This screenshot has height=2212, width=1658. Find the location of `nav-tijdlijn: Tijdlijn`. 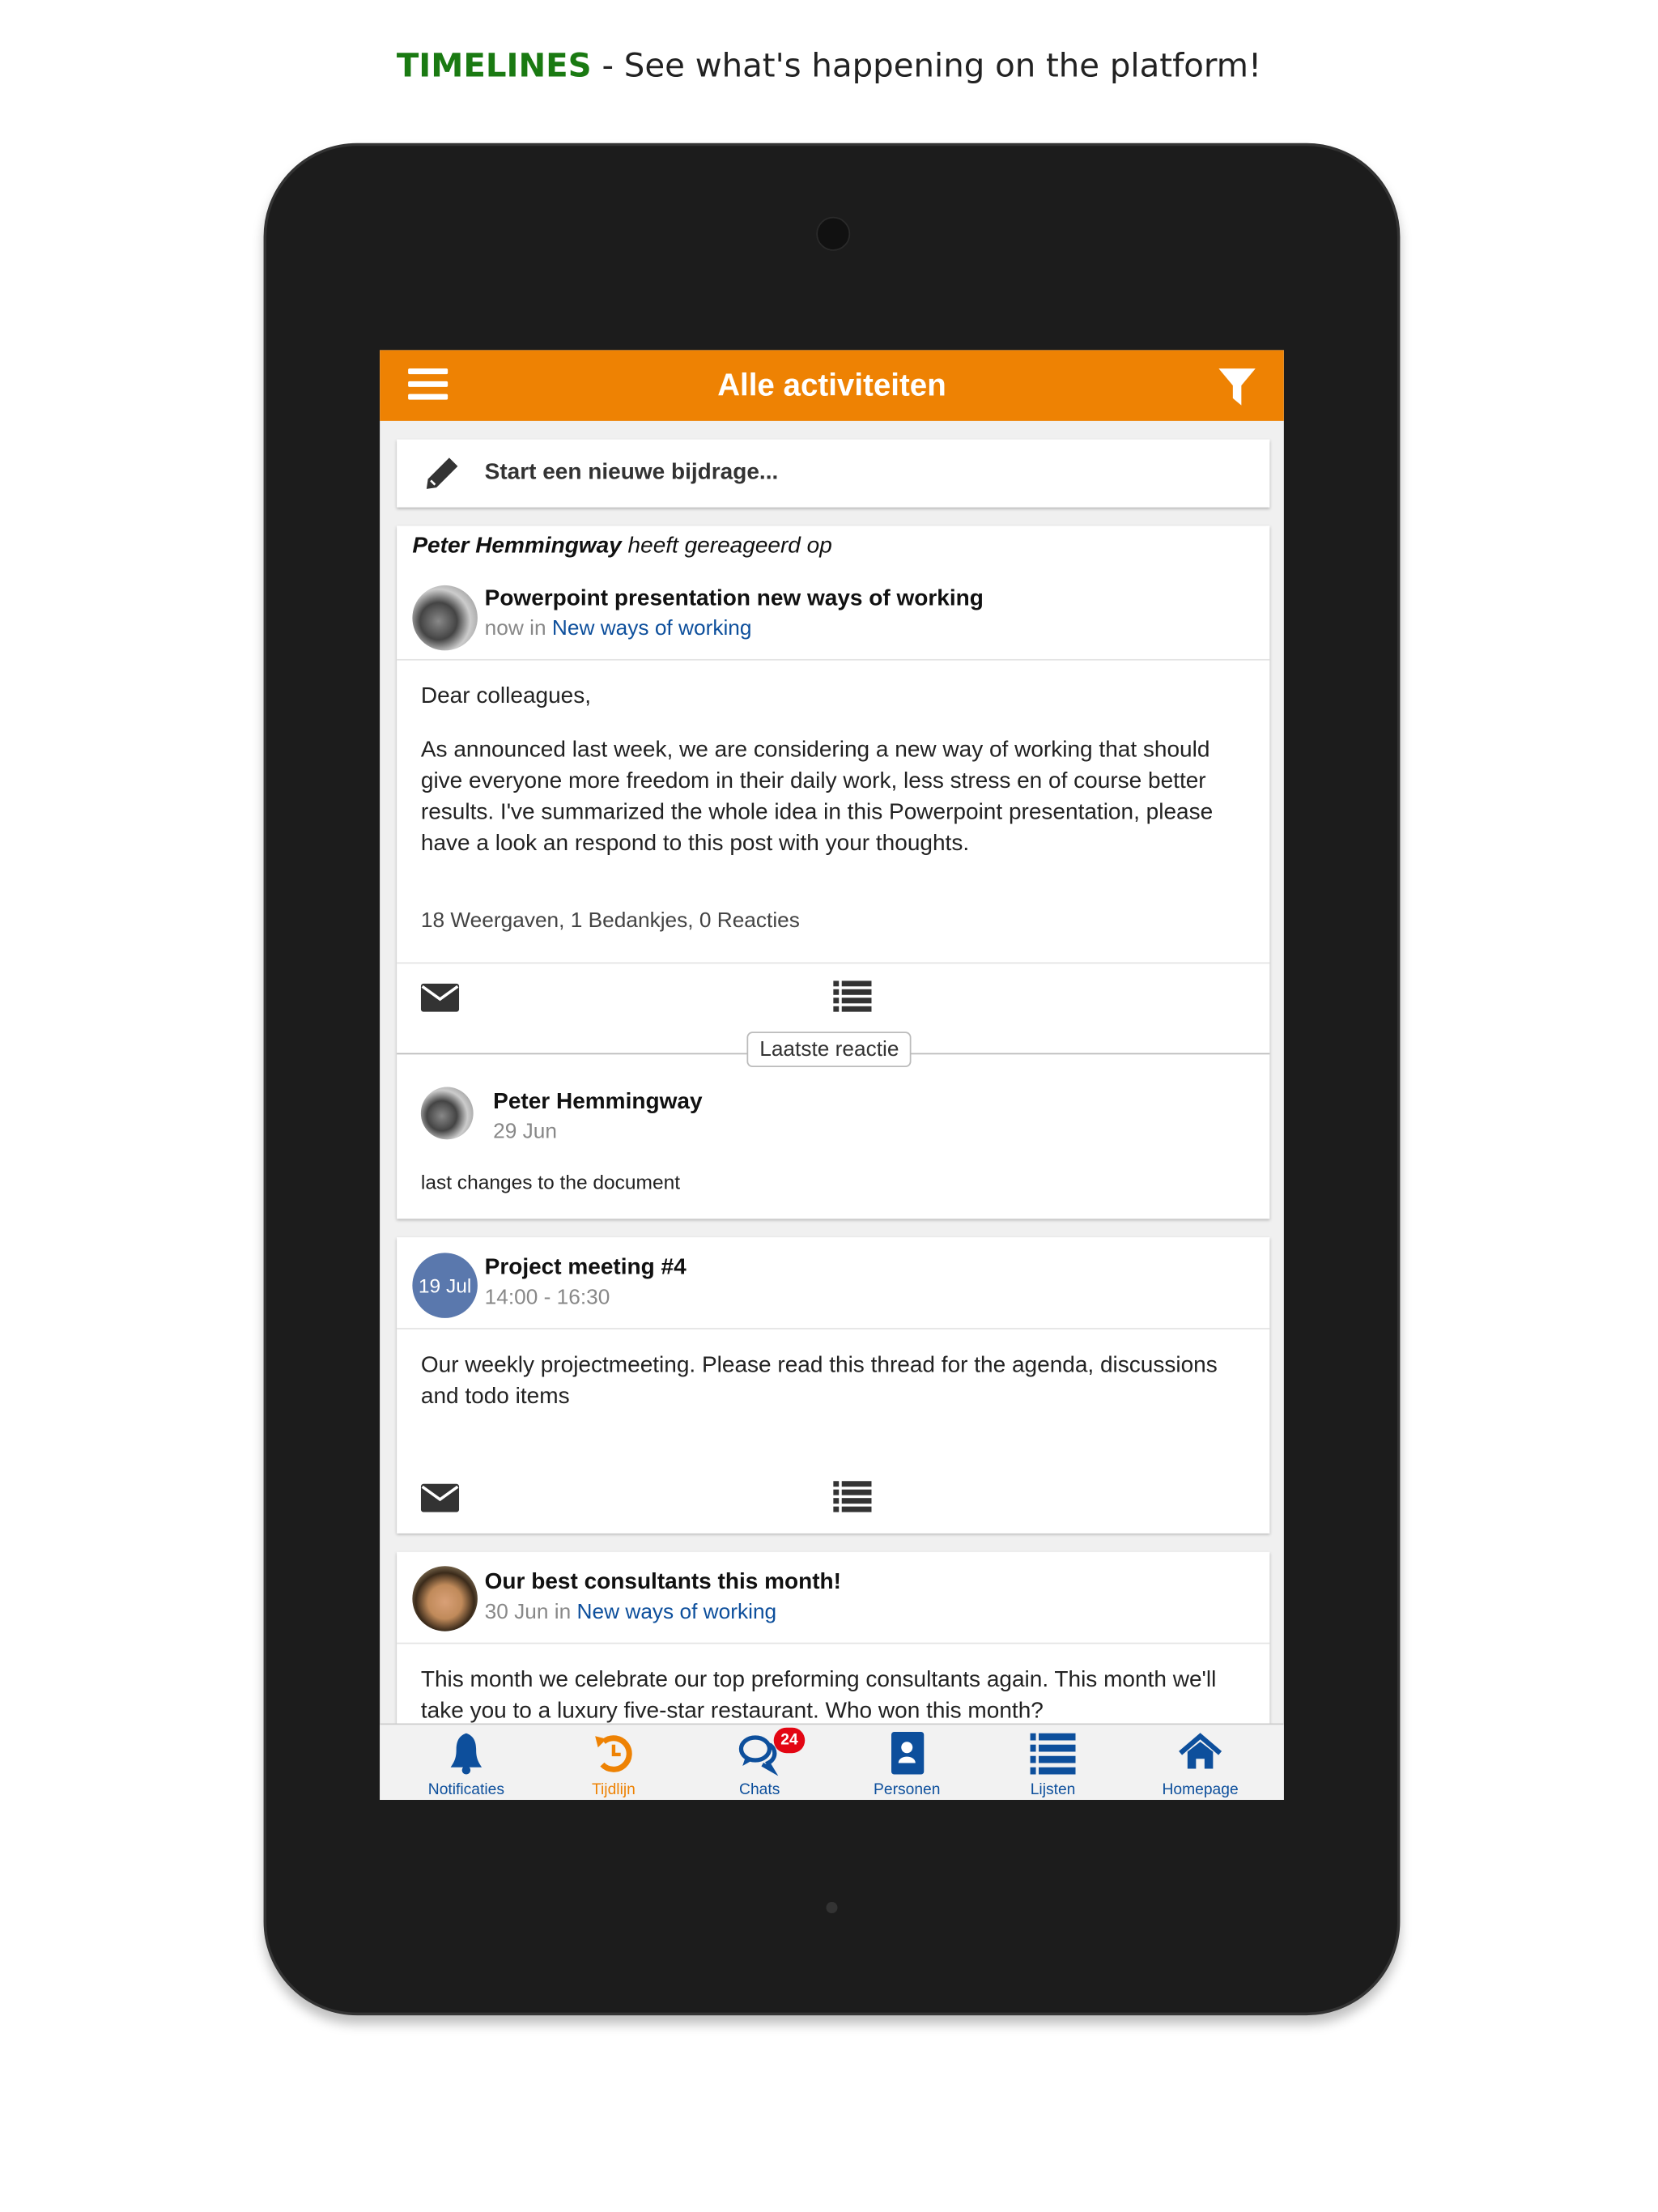

nav-tijdlijn: Tijdlijn is located at coordinates (613, 1763).